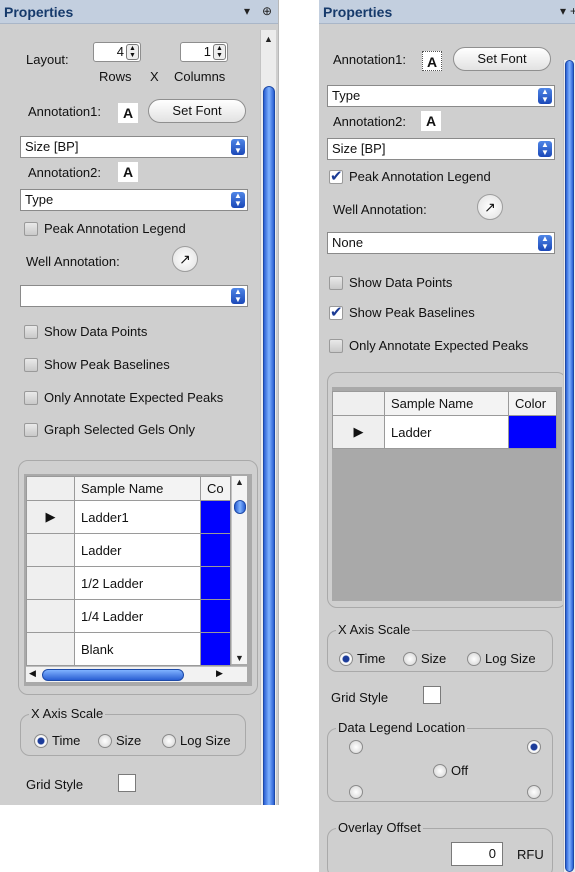 The image size is (575, 872). I want to click on table-row: Ladder, so click(128, 550).